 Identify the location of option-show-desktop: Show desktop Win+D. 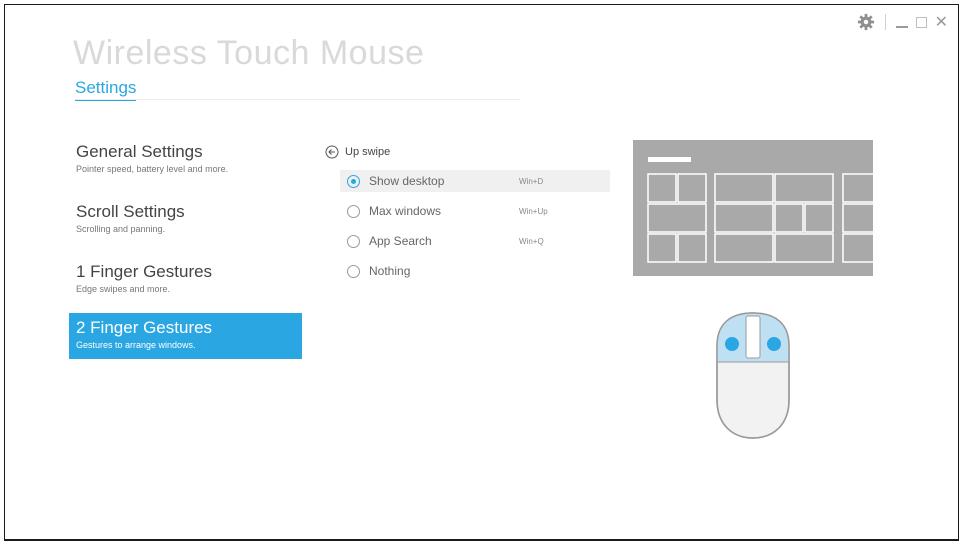
(475, 181).